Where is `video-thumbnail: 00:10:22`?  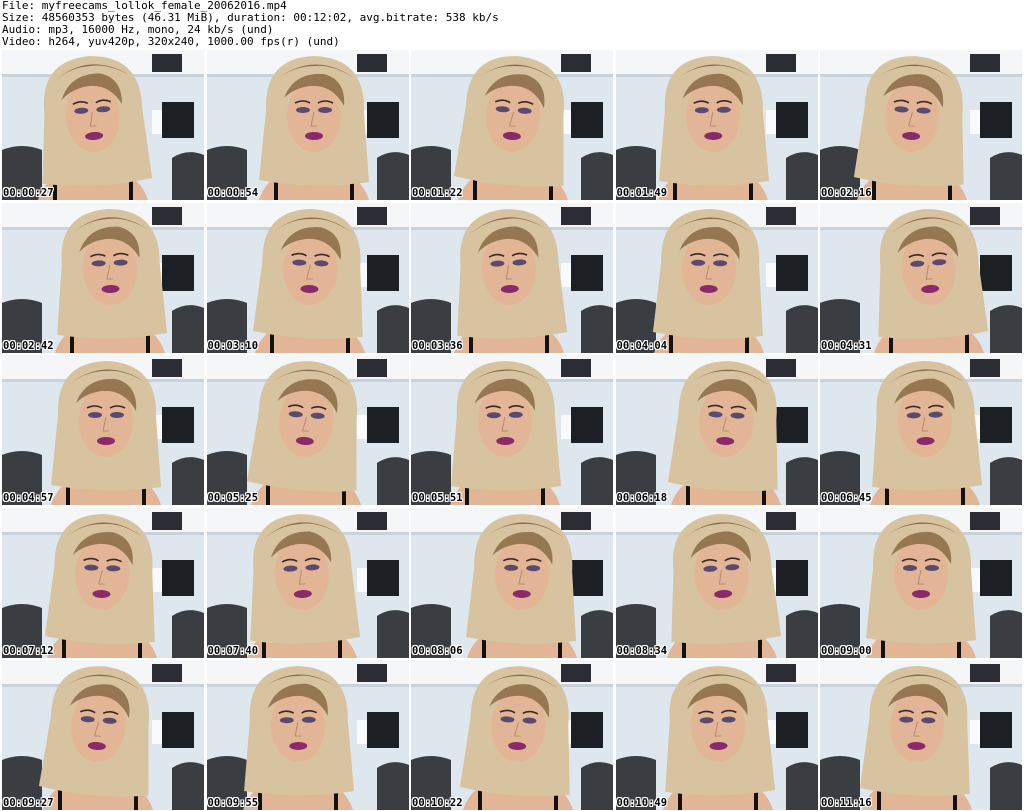 video-thumbnail: 00:10:22 is located at coordinates (512, 735).